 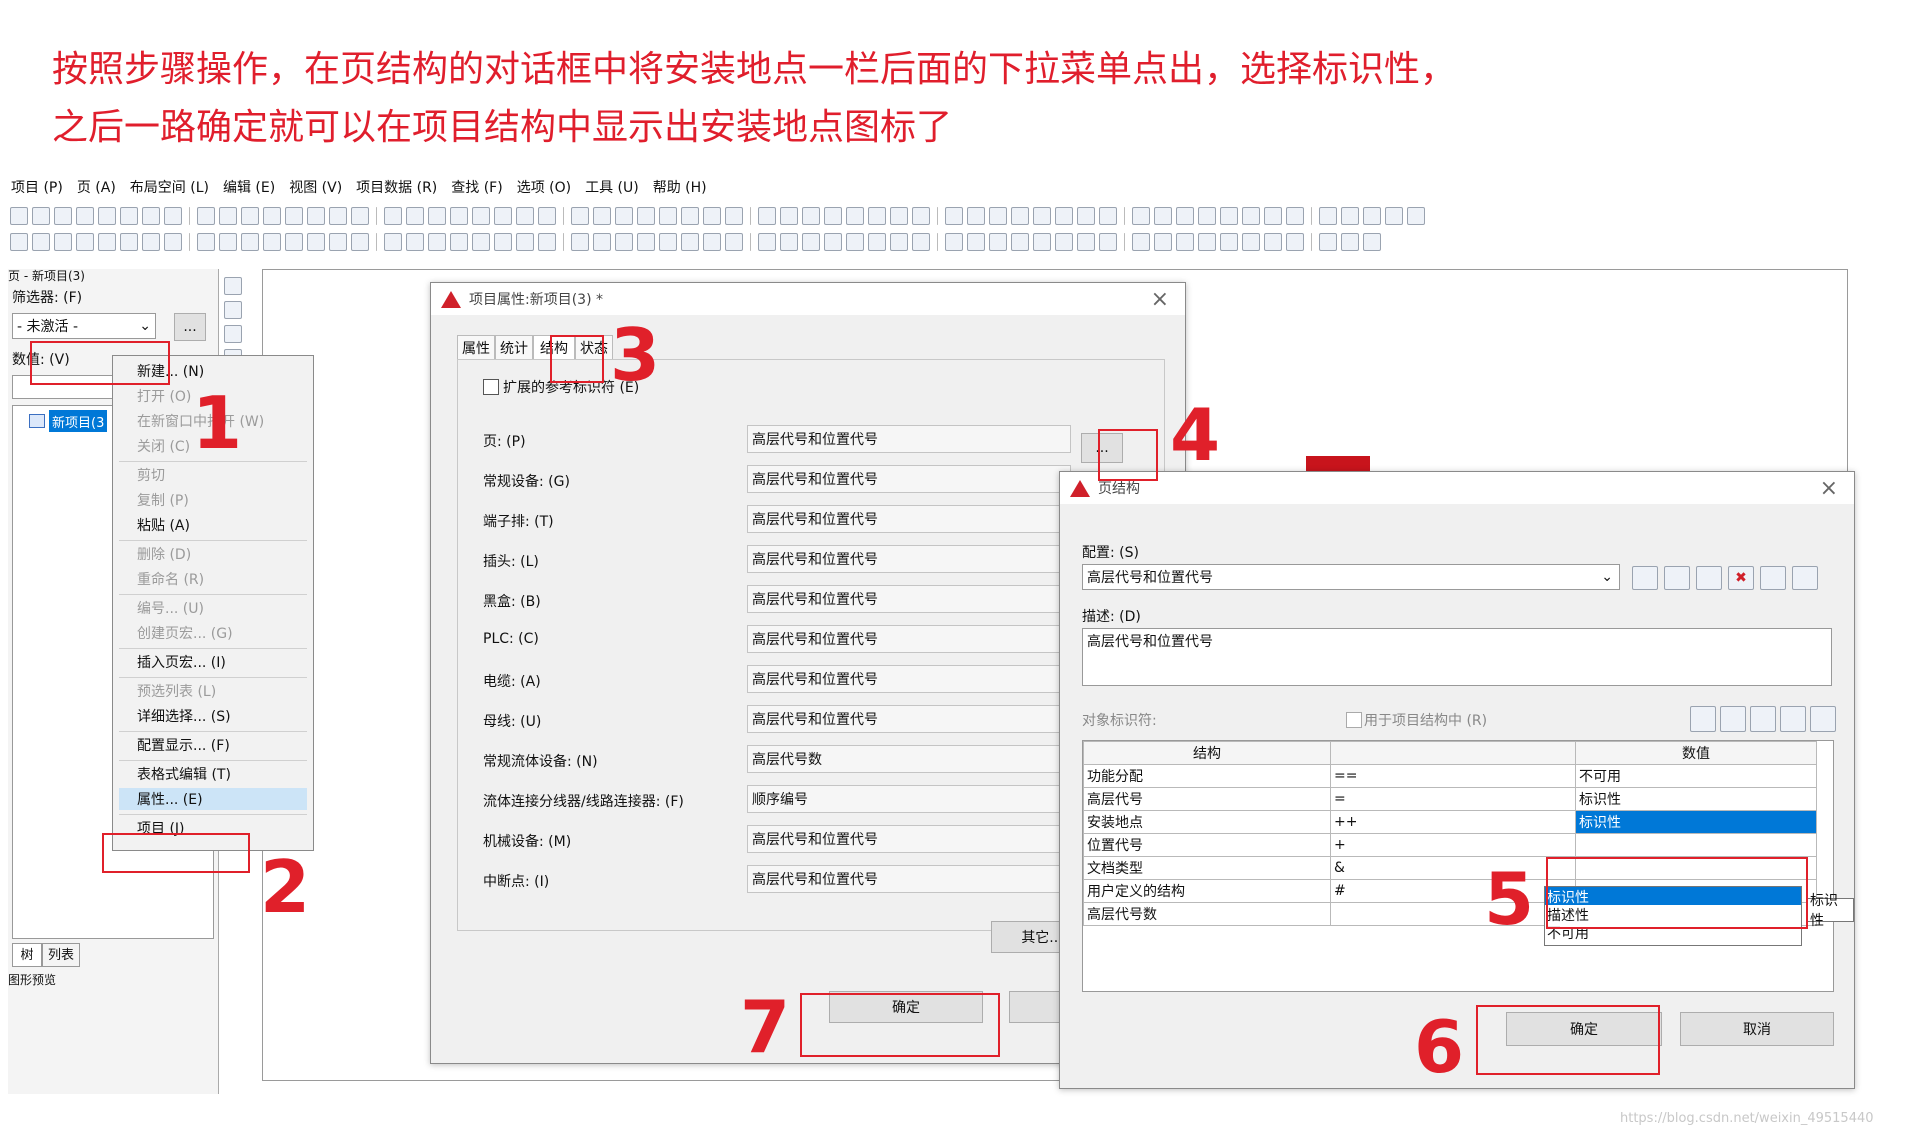 I want to click on menu-page: 页 (A), so click(x=96, y=188).